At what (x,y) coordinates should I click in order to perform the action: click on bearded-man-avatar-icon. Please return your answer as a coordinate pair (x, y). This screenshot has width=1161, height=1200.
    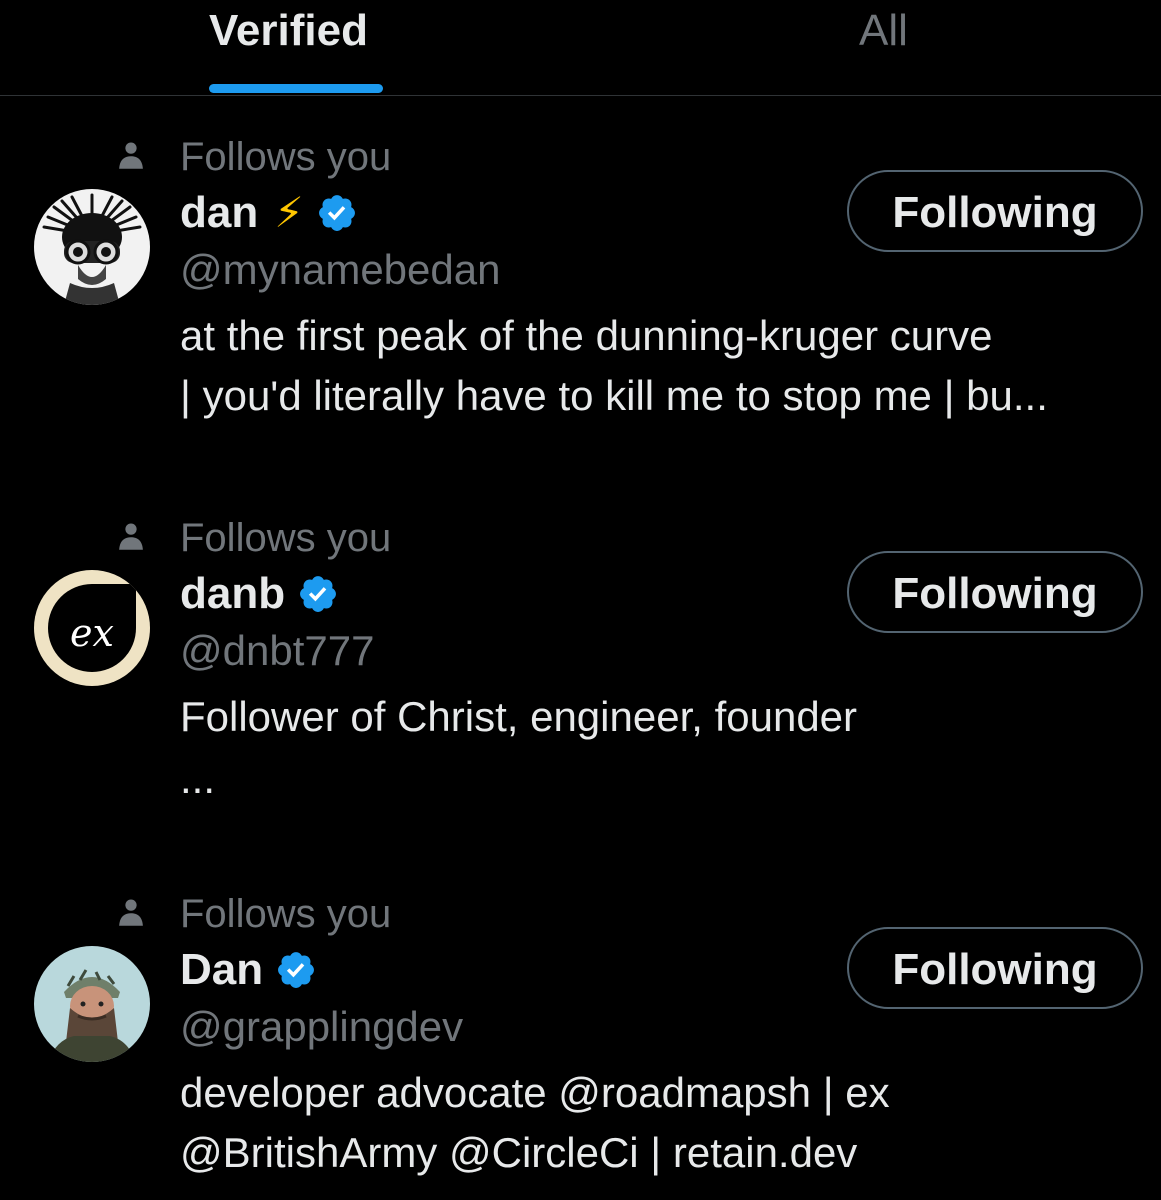
    Looking at the image, I should click on (92, 1004).